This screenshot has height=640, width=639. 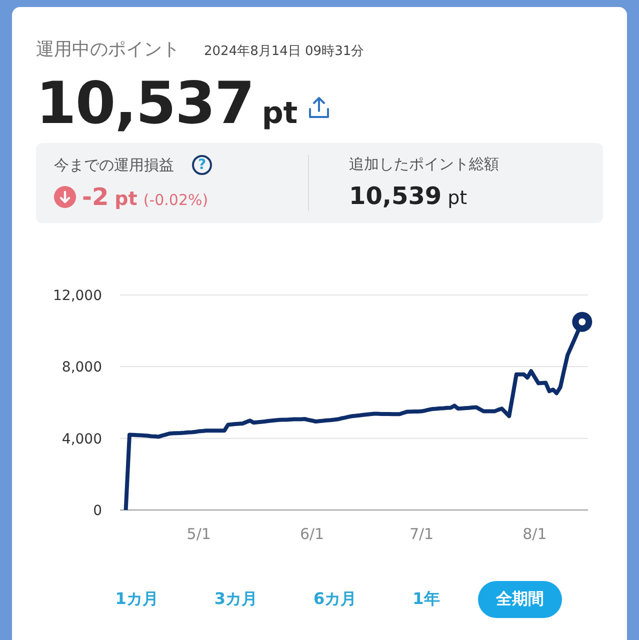 What do you see at coordinates (284, 51) in the screenshot?
I see `timestamp: 2024年8月14日 09時31分` at bounding box center [284, 51].